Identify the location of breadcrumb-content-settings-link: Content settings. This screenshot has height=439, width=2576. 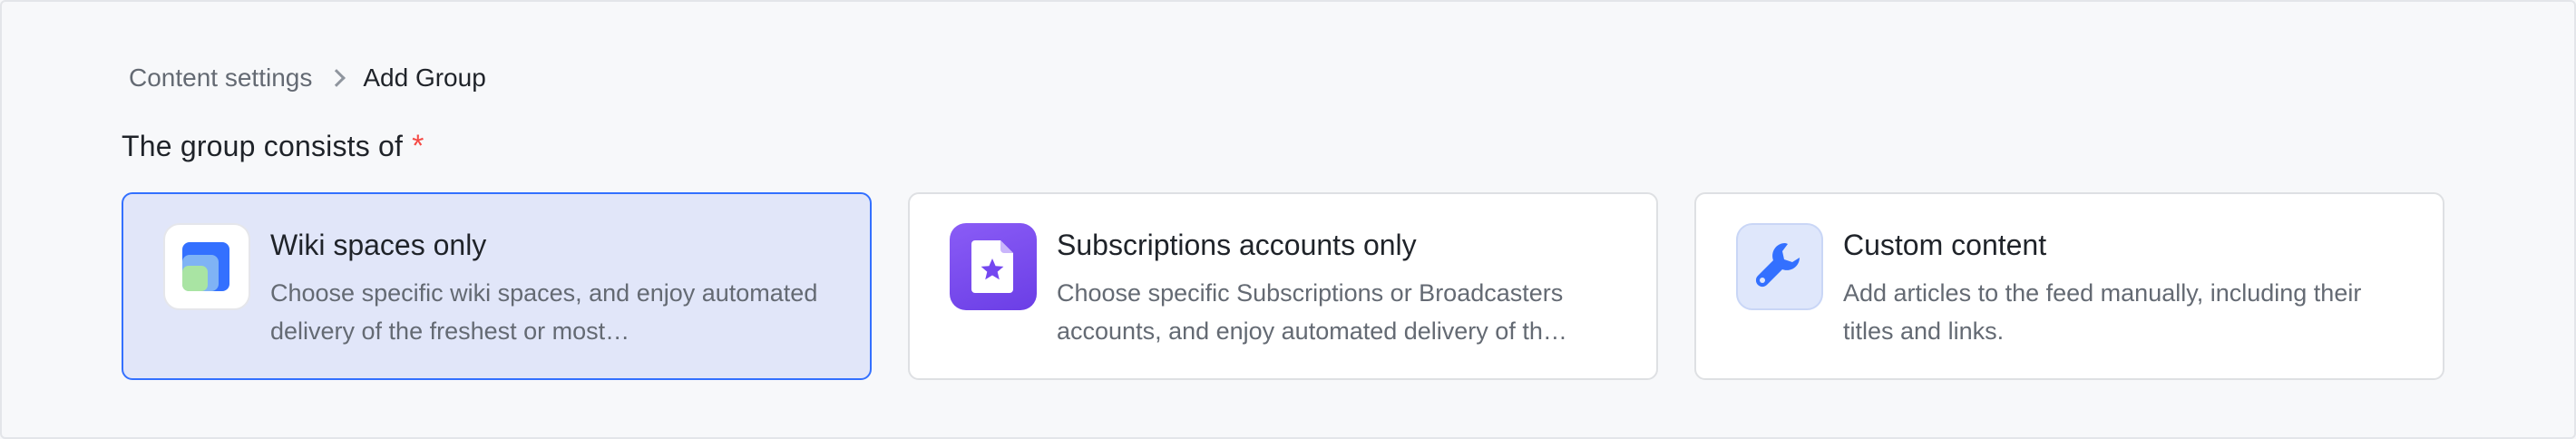
(220, 78).